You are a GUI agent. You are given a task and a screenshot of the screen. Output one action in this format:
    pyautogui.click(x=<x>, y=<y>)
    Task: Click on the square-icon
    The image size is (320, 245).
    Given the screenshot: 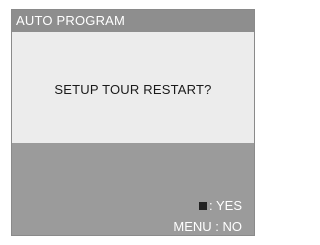 What is the action you would take?
    pyautogui.click(x=202, y=205)
    